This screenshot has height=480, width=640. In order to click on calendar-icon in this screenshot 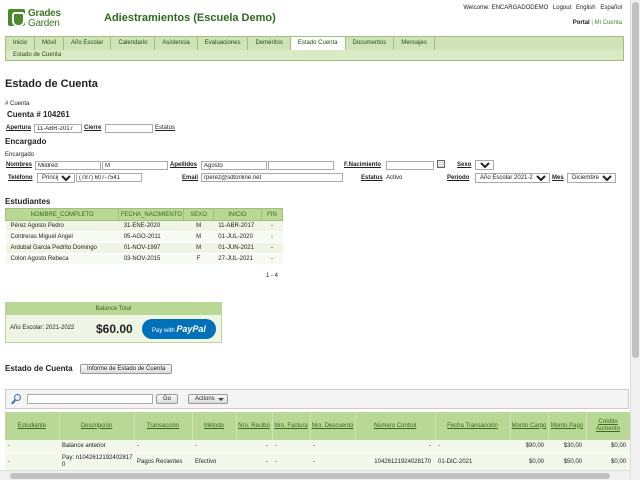, I will do `click(441, 164)`.